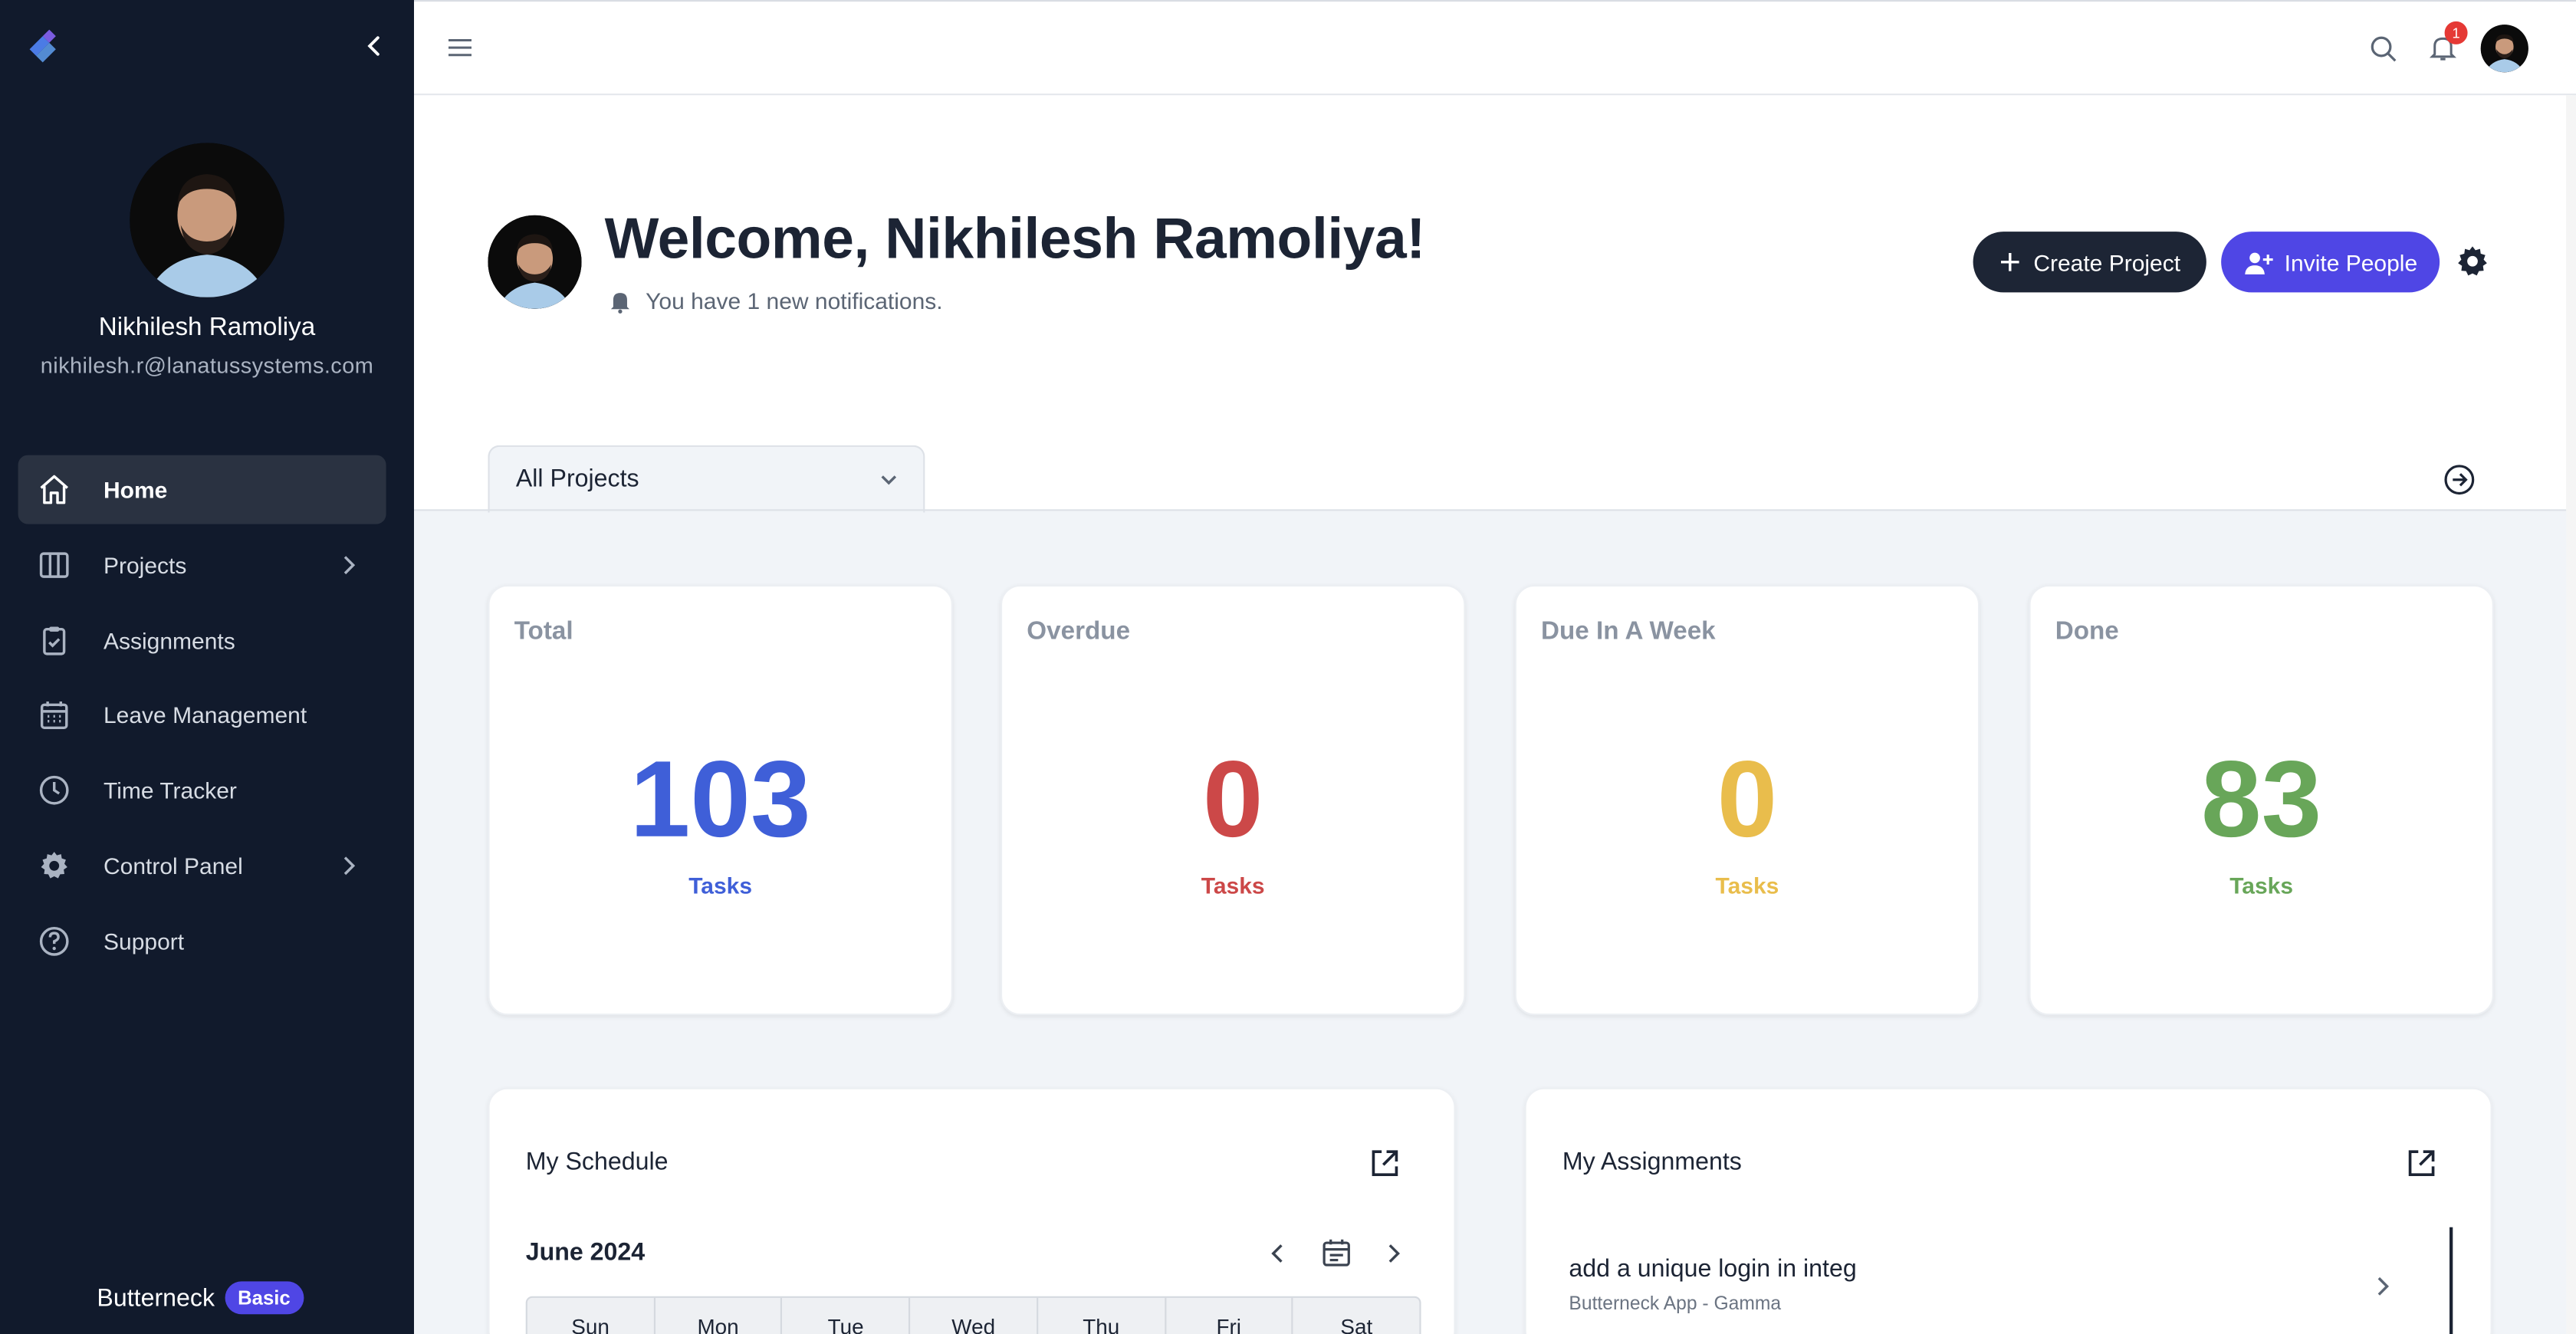 This screenshot has width=2576, height=1334. Describe the element at coordinates (2459, 479) in the screenshot. I see `arrow-right-circle-icon` at that location.